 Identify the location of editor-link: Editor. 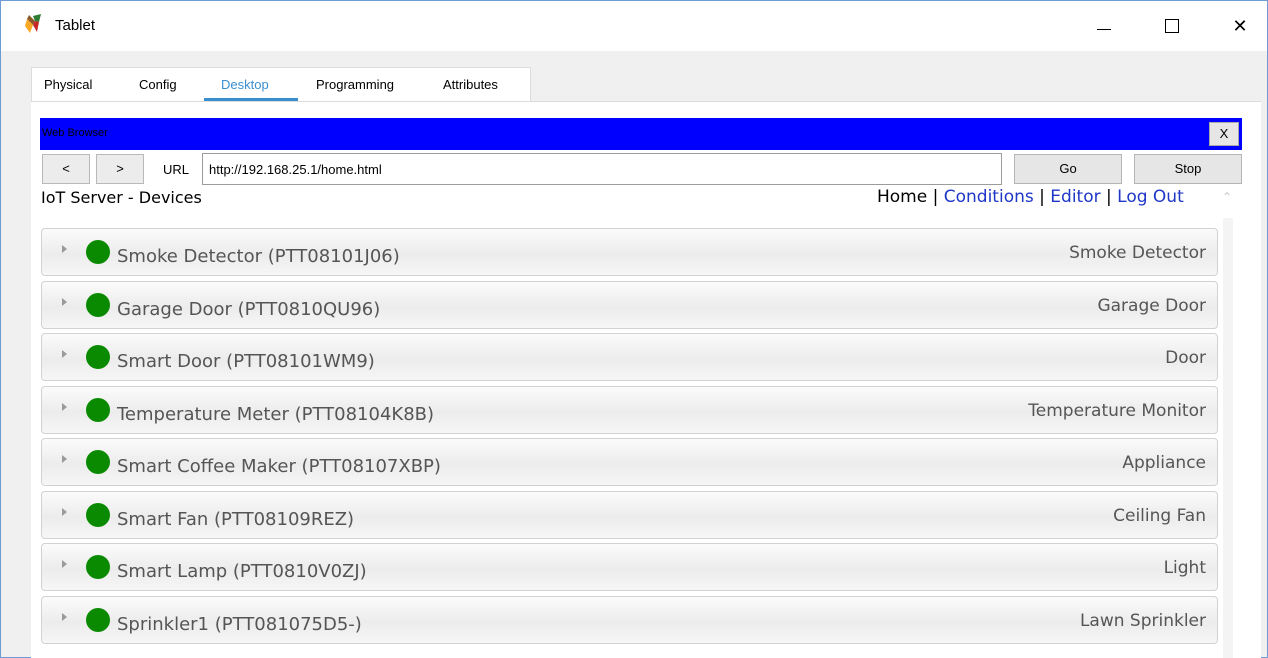
(1075, 197).